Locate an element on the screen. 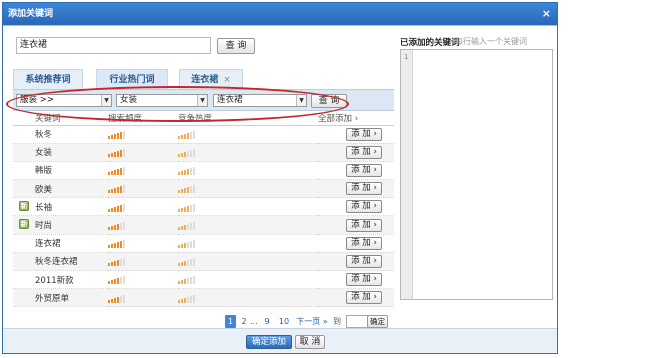  page-number-input is located at coordinates (357, 321).